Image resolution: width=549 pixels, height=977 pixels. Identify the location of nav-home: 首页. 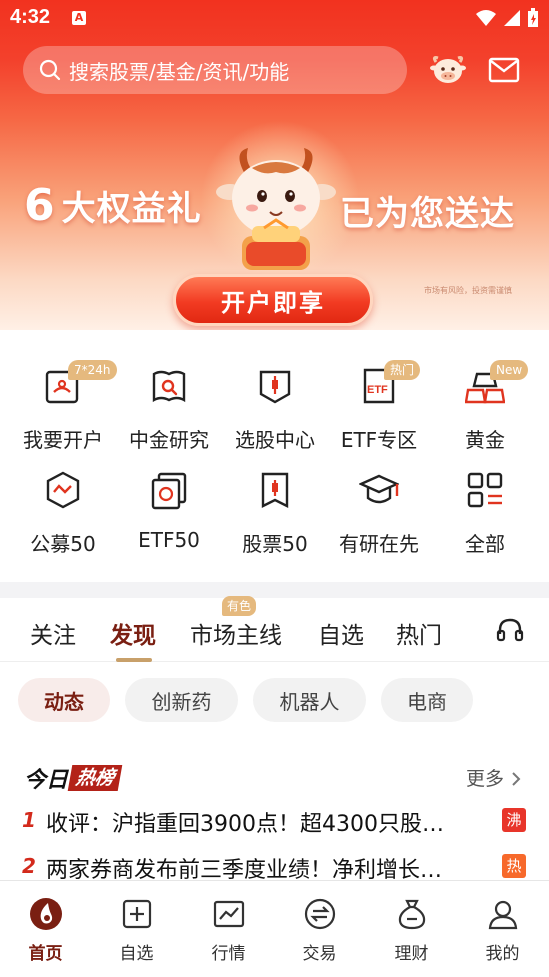
(45, 933).